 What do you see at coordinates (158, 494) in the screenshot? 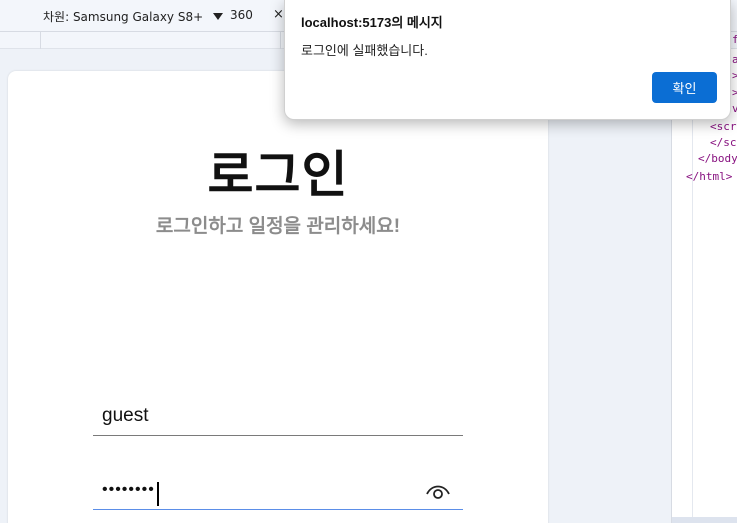
I see `text-cursor` at bounding box center [158, 494].